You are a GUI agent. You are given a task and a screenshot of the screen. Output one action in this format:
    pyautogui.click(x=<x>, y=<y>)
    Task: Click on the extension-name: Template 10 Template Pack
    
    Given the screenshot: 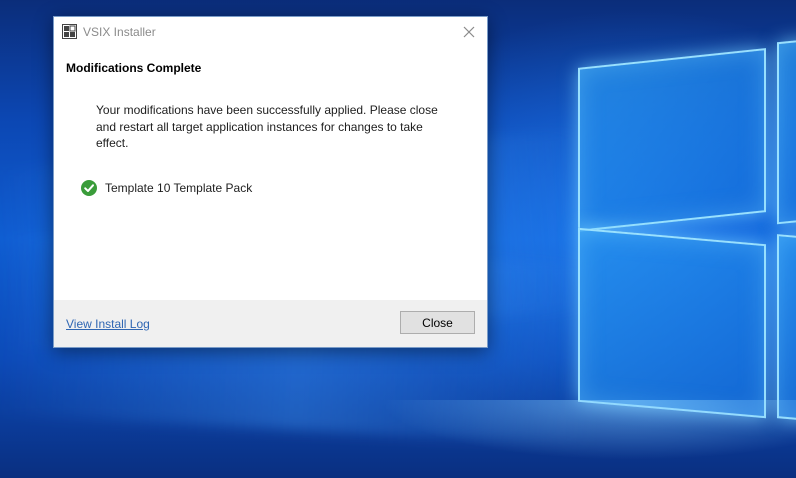 What is the action you would take?
    pyautogui.click(x=179, y=188)
    